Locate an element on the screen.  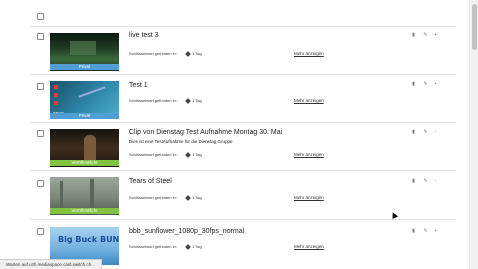
entry-title: Tears of Steel is located at coordinates (150, 181).